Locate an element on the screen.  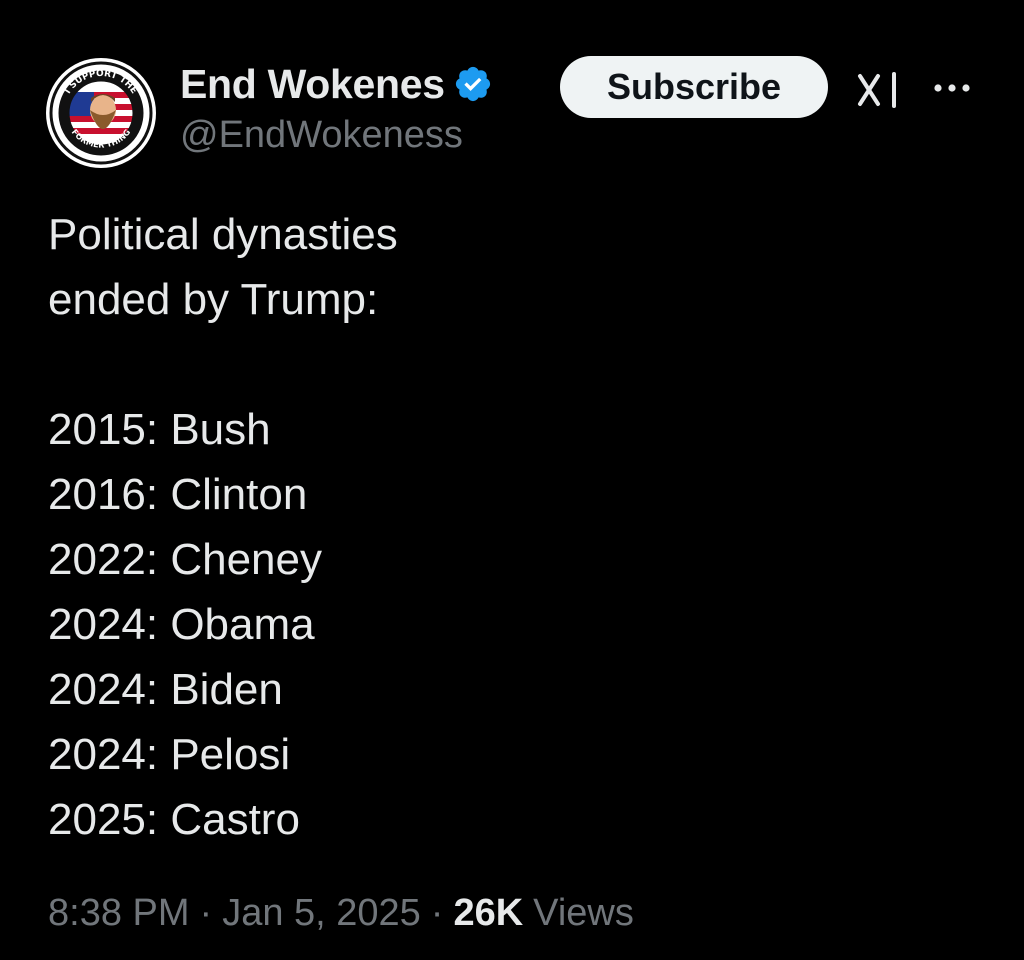
tweet-line: ended by Trump: is located at coordinates (213, 299).